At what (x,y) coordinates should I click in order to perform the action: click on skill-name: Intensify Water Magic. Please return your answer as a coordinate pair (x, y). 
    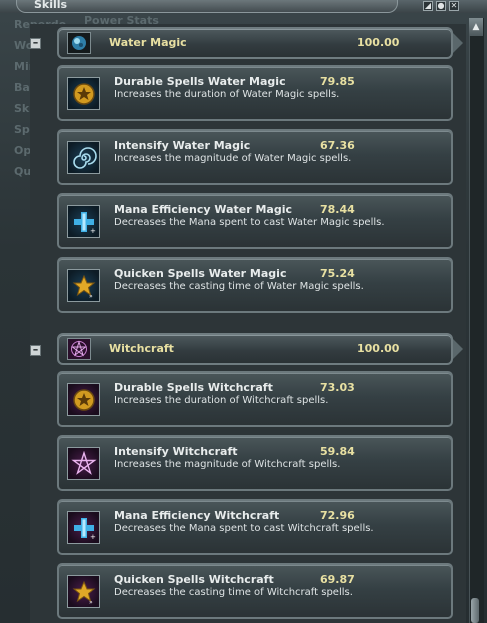
    Looking at the image, I should click on (182, 145).